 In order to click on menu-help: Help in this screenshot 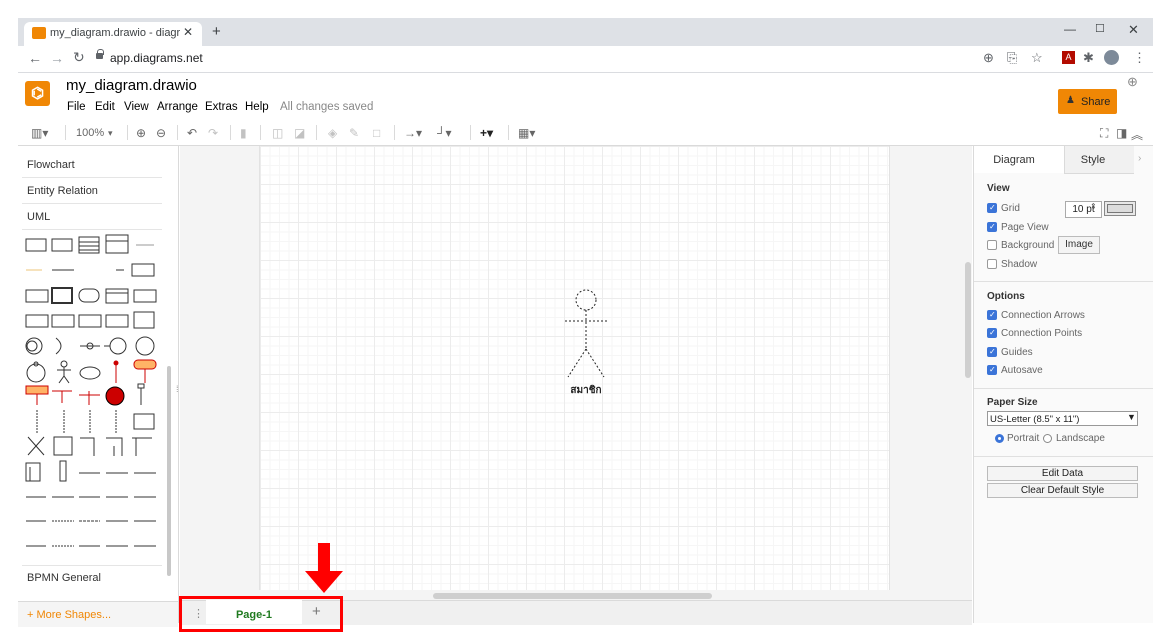, I will do `click(257, 107)`.